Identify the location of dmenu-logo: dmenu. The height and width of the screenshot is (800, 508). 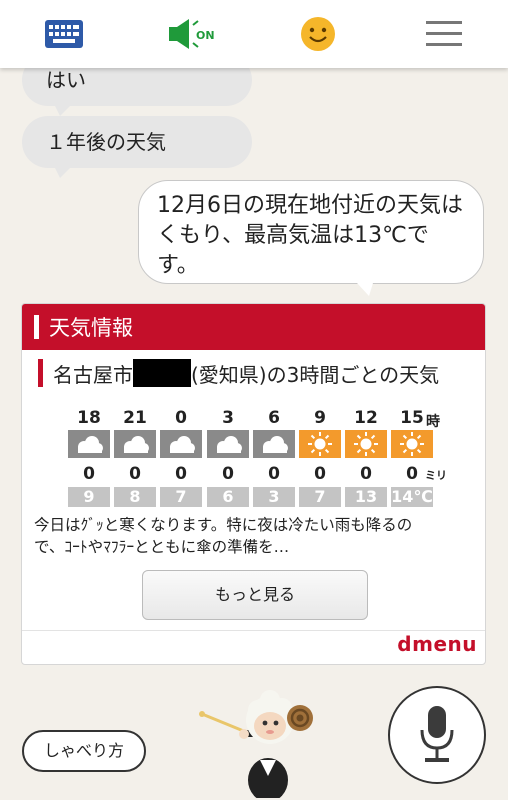
(437, 644).